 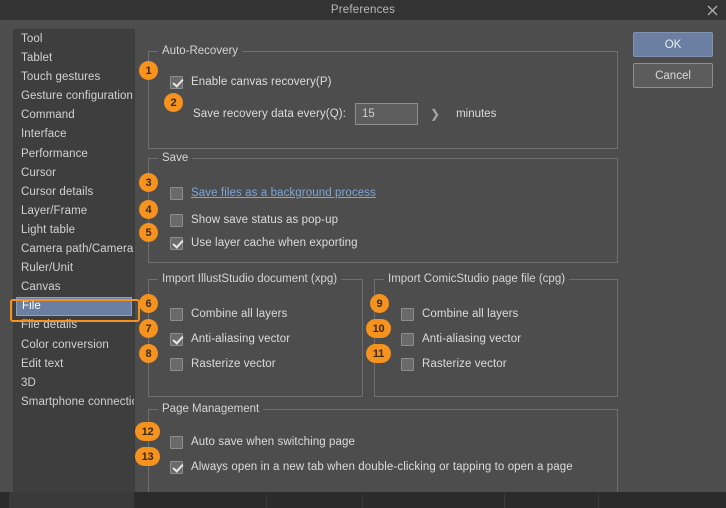 What do you see at coordinates (74, 39) in the screenshot?
I see `sidebar-item-tool: Tool` at bounding box center [74, 39].